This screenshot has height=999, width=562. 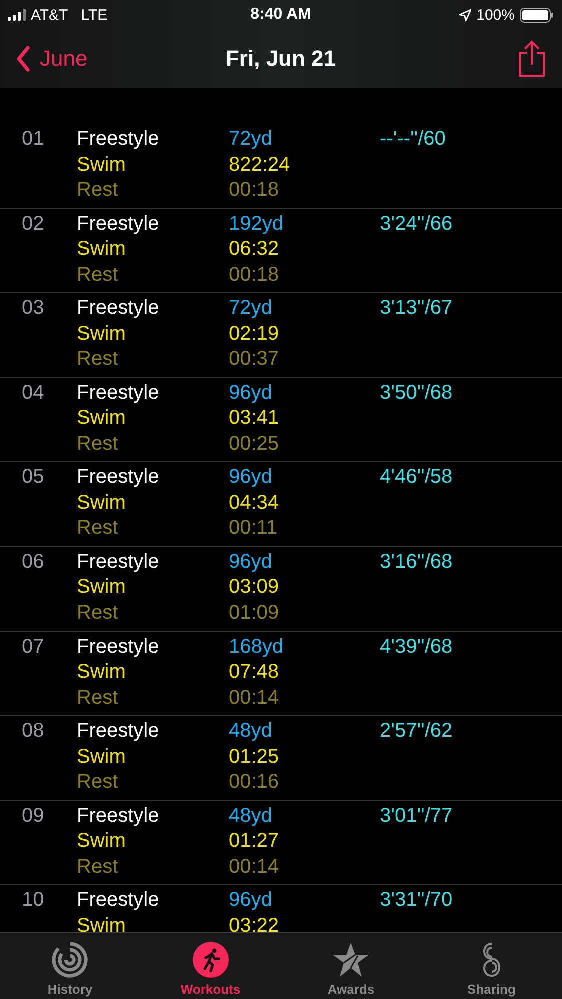 I want to click on swim-time: 04:34, so click(x=254, y=503).